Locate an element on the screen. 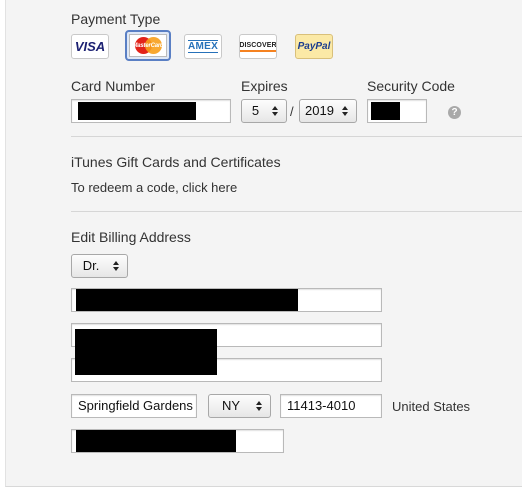  amex-logo-icon: AMEX is located at coordinates (203, 46).